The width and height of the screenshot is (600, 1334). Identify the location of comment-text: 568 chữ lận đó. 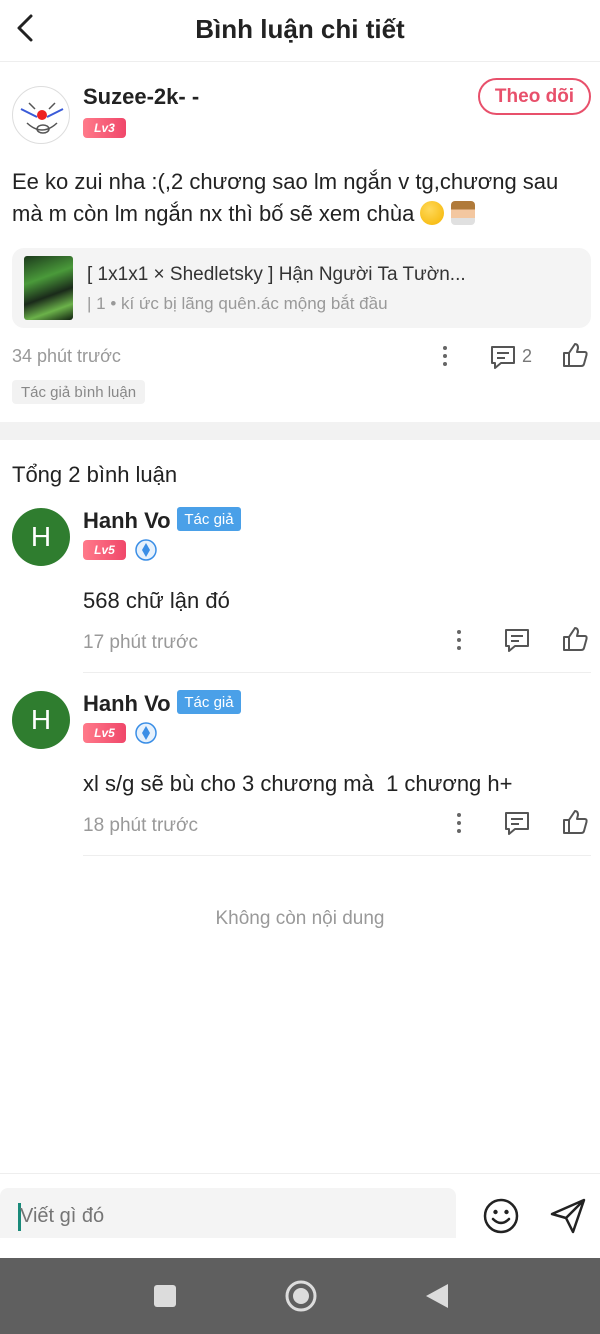
(156, 600).